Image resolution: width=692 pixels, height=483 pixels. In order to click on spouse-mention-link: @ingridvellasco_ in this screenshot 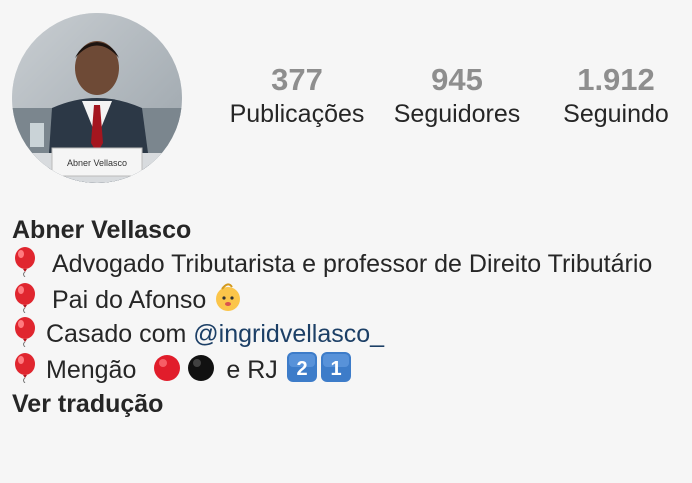, I will do `click(288, 334)`.